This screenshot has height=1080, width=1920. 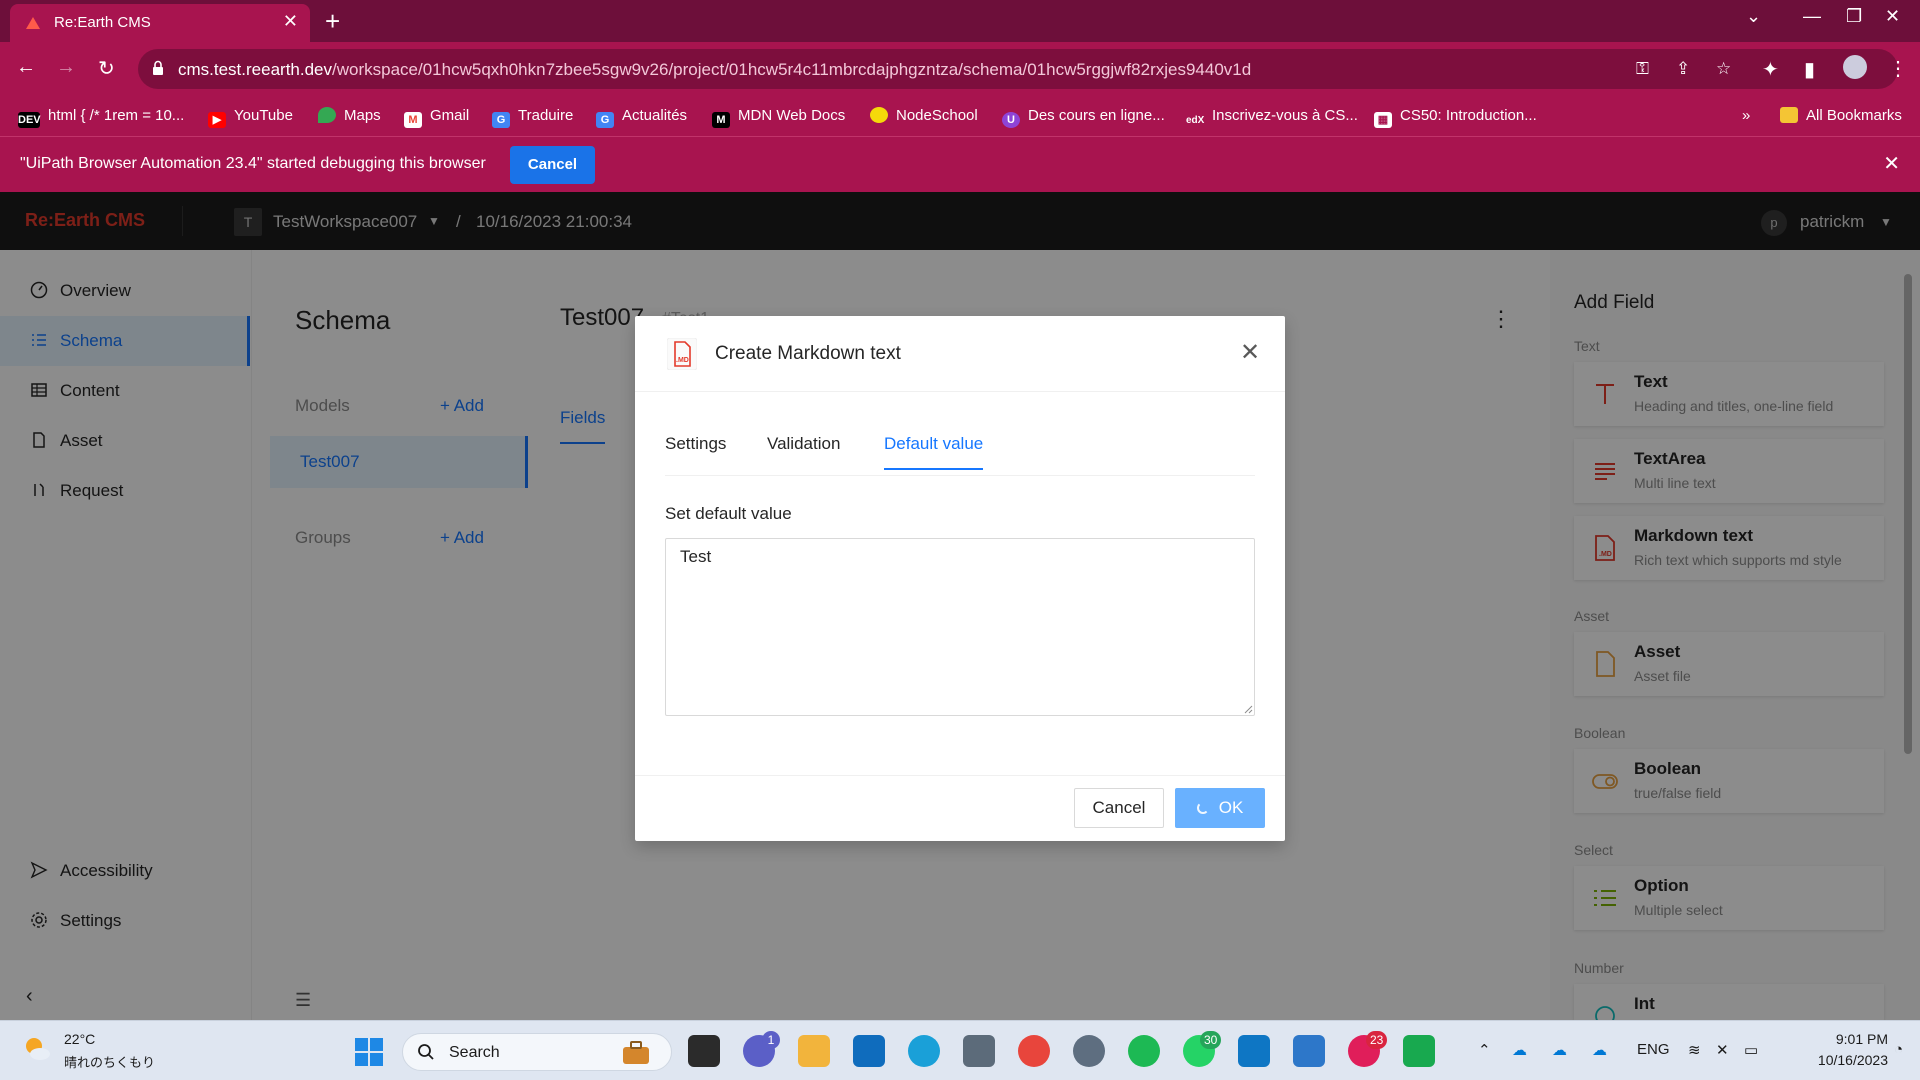 I want to click on all-bookmarks: All Bookmarks, so click(x=1841, y=115).